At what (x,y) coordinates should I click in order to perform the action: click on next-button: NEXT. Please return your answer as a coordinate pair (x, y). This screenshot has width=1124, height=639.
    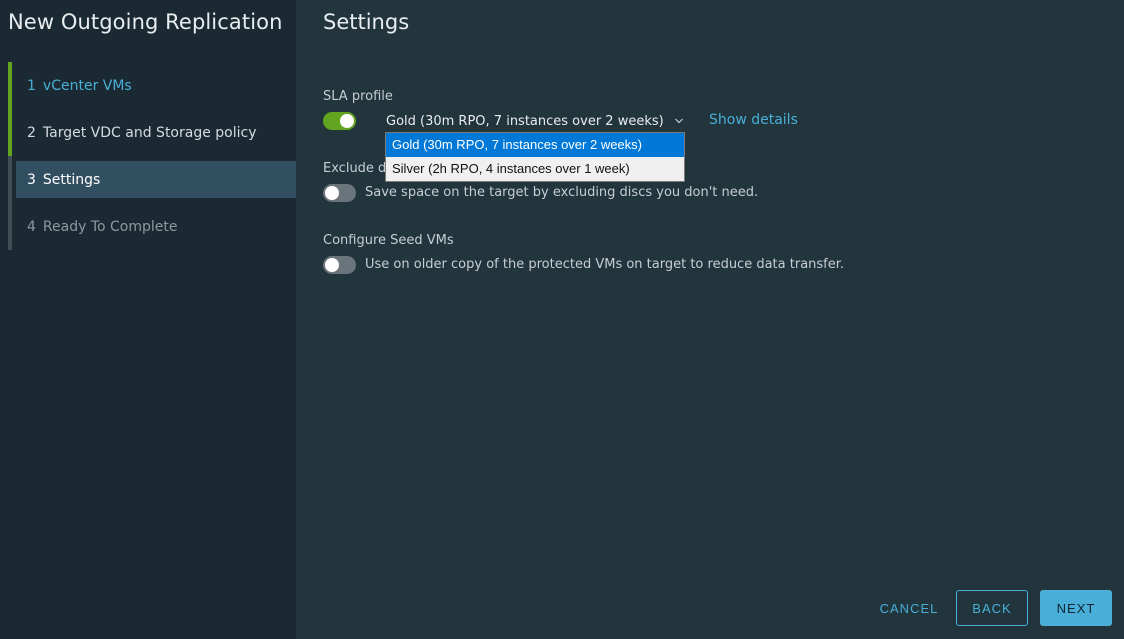
    Looking at the image, I should click on (1076, 608).